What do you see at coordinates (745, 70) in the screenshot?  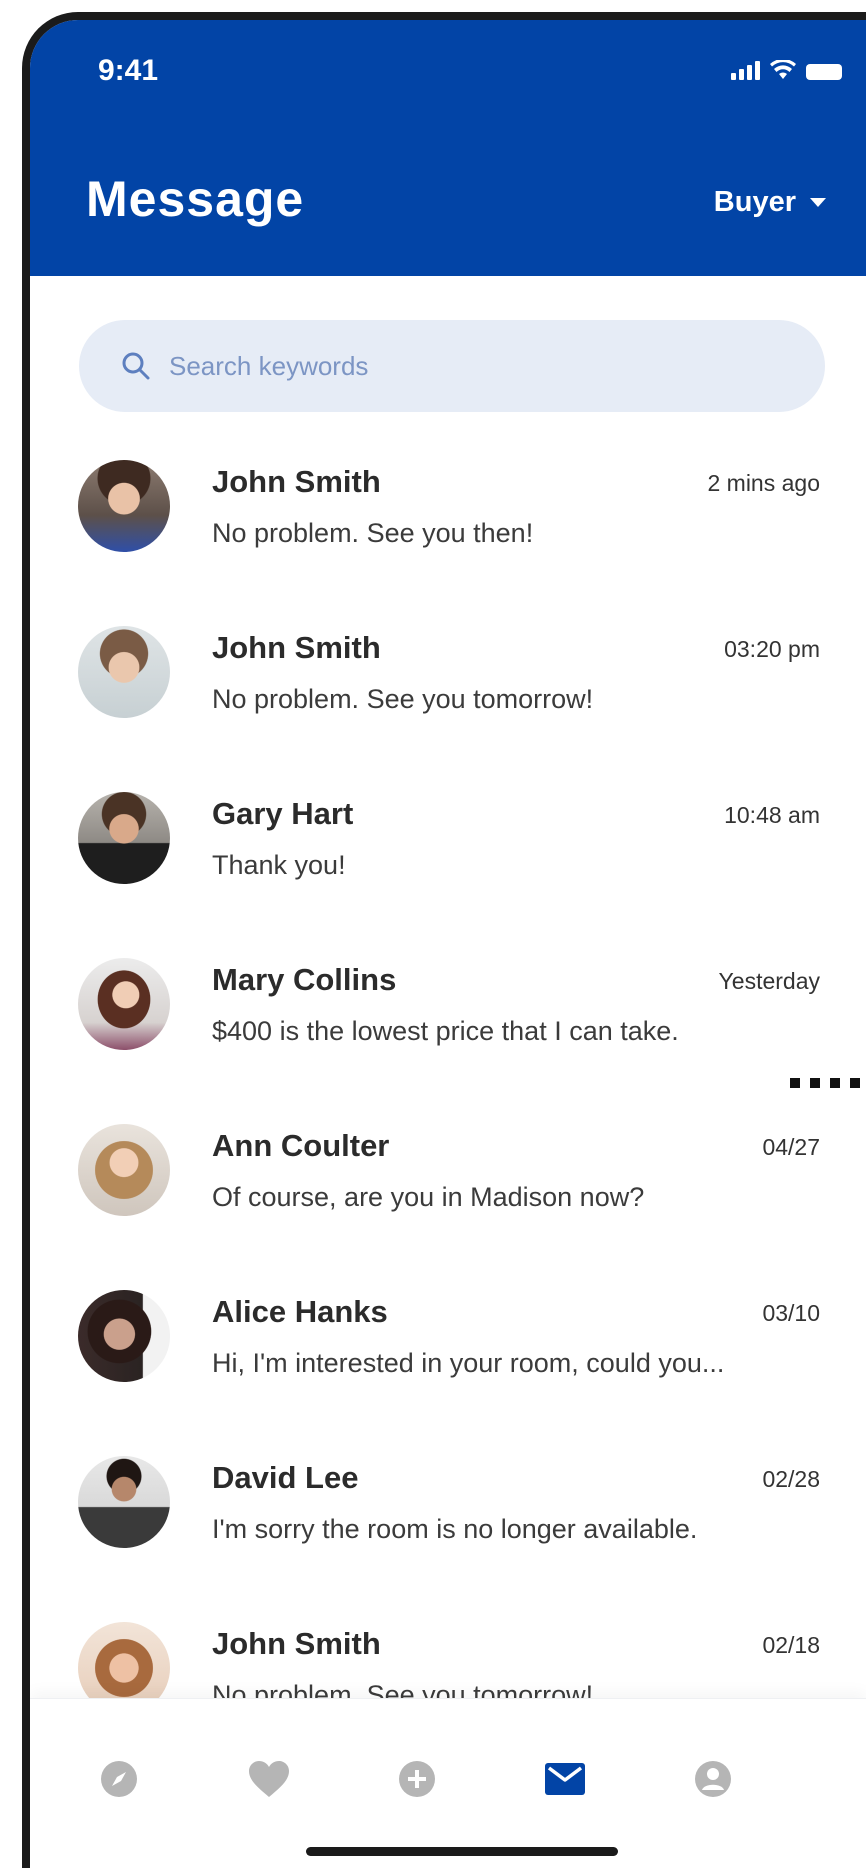 I see `signal-icon` at bounding box center [745, 70].